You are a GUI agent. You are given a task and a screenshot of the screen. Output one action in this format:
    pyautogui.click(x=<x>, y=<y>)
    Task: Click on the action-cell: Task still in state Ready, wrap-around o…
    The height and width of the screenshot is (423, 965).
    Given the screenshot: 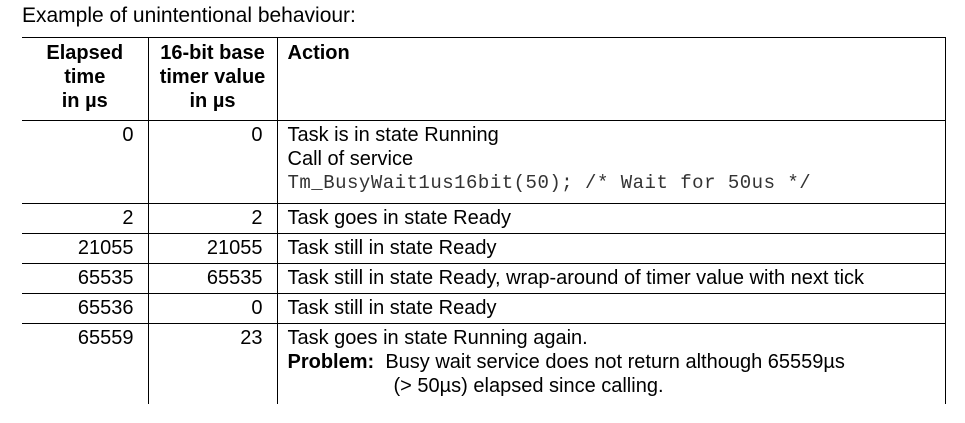 What is the action you would take?
    pyautogui.click(x=611, y=278)
    